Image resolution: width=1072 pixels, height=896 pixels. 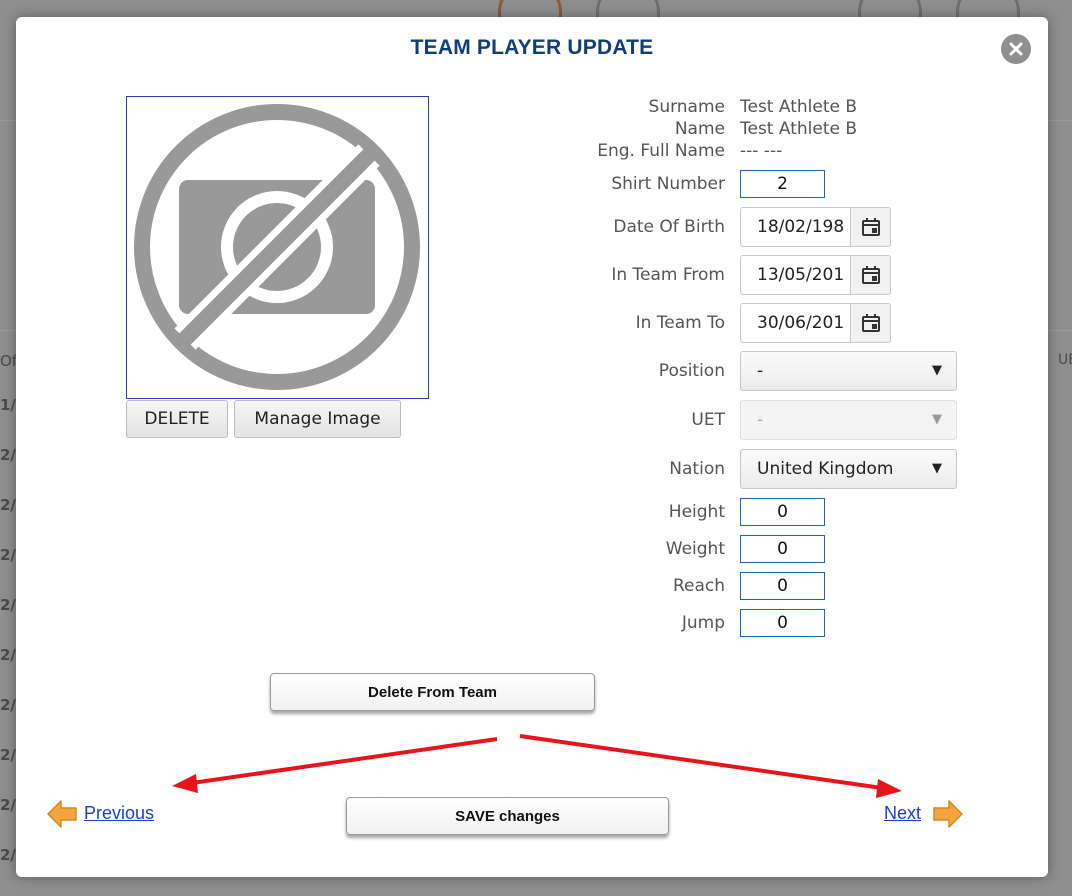 What do you see at coordinates (185, 783) in the screenshot?
I see `annotation-arrowhead-left` at bounding box center [185, 783].